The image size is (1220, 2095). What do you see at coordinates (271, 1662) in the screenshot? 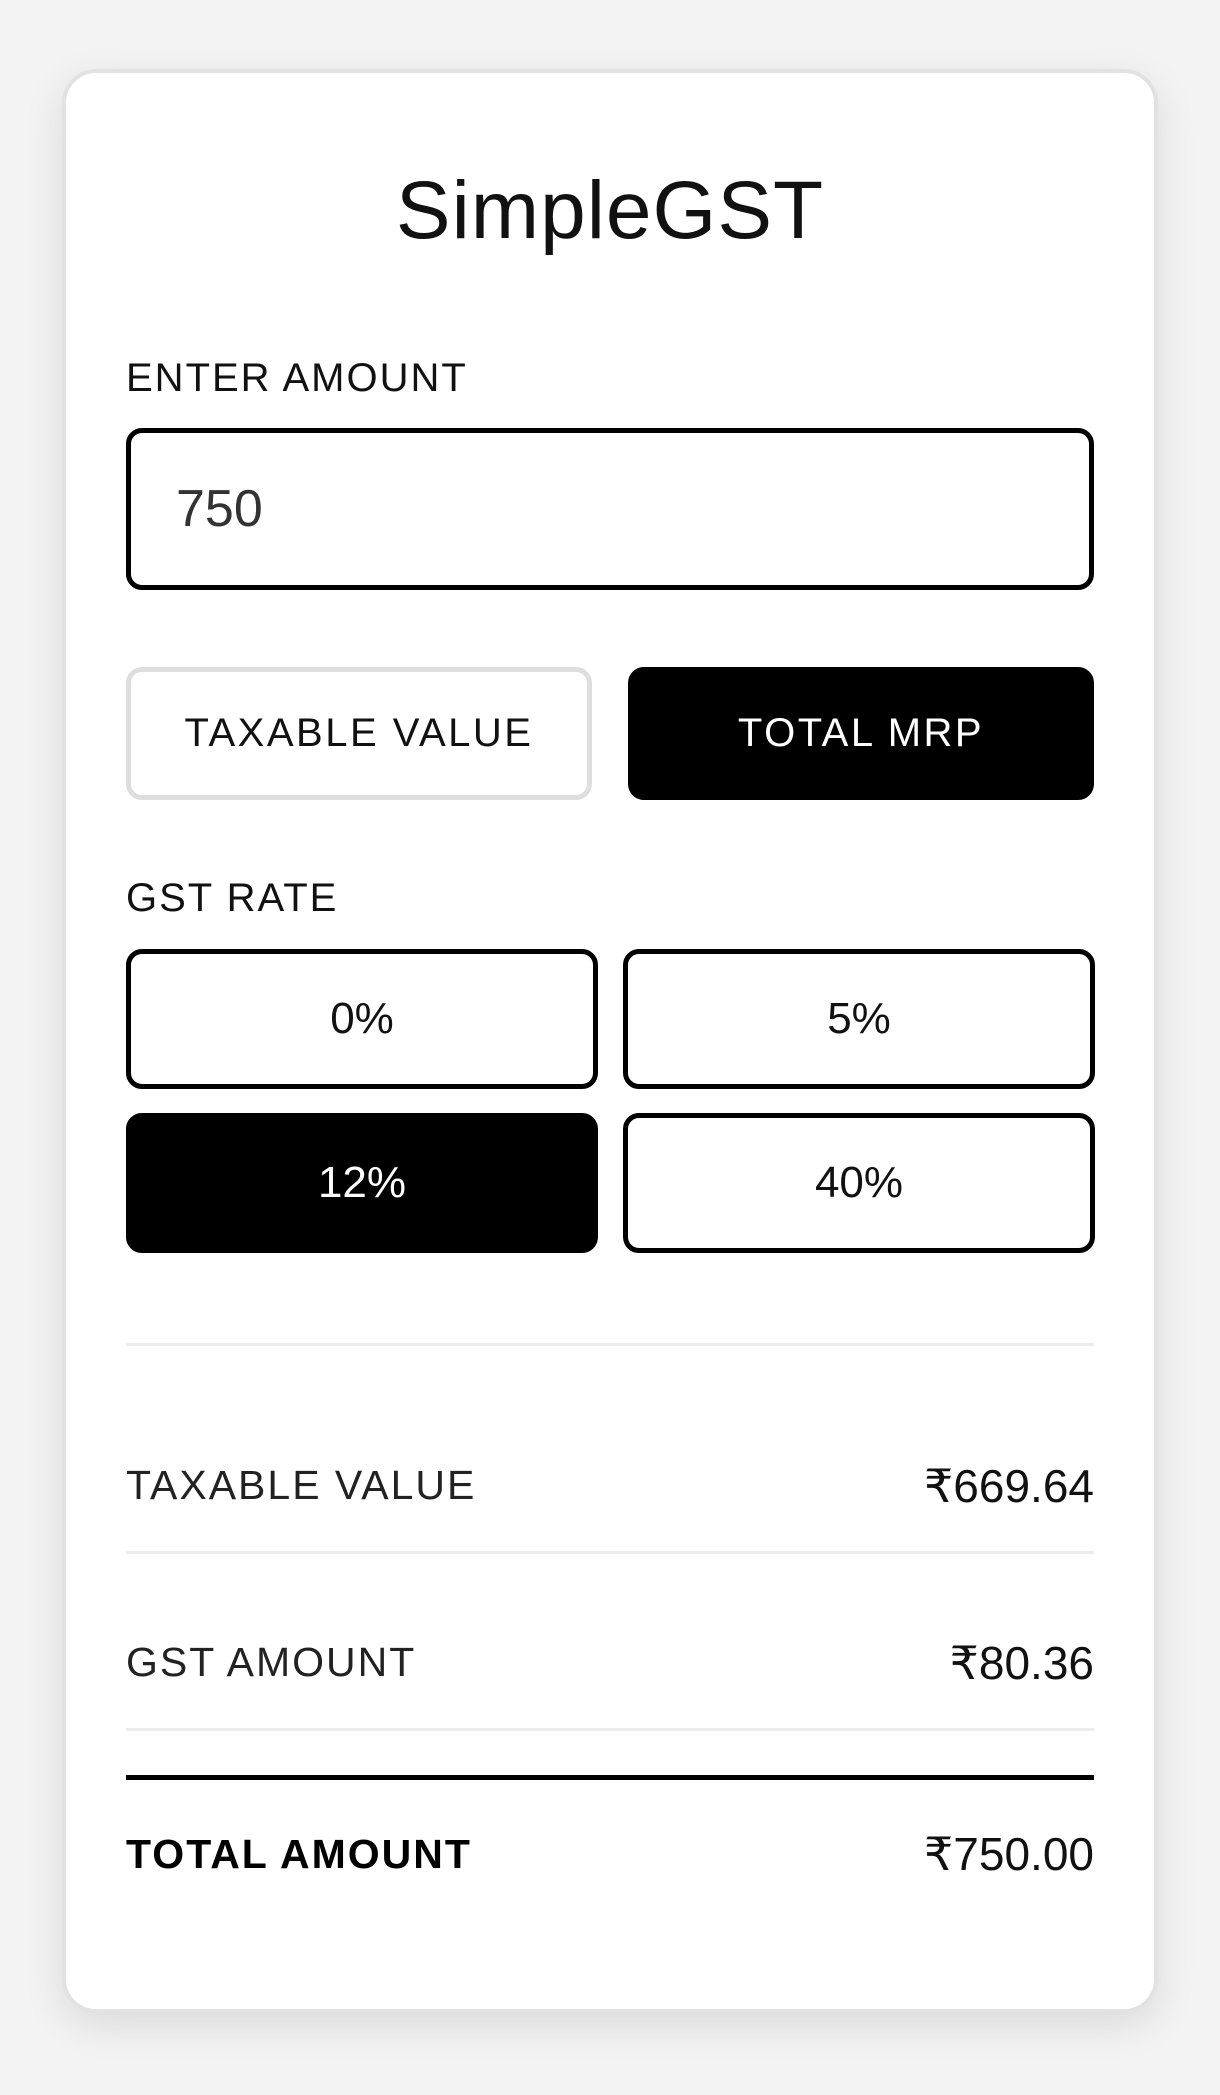
I see `gst-amount-label: GST AMOUNT` at bounding box center [271, 1662].